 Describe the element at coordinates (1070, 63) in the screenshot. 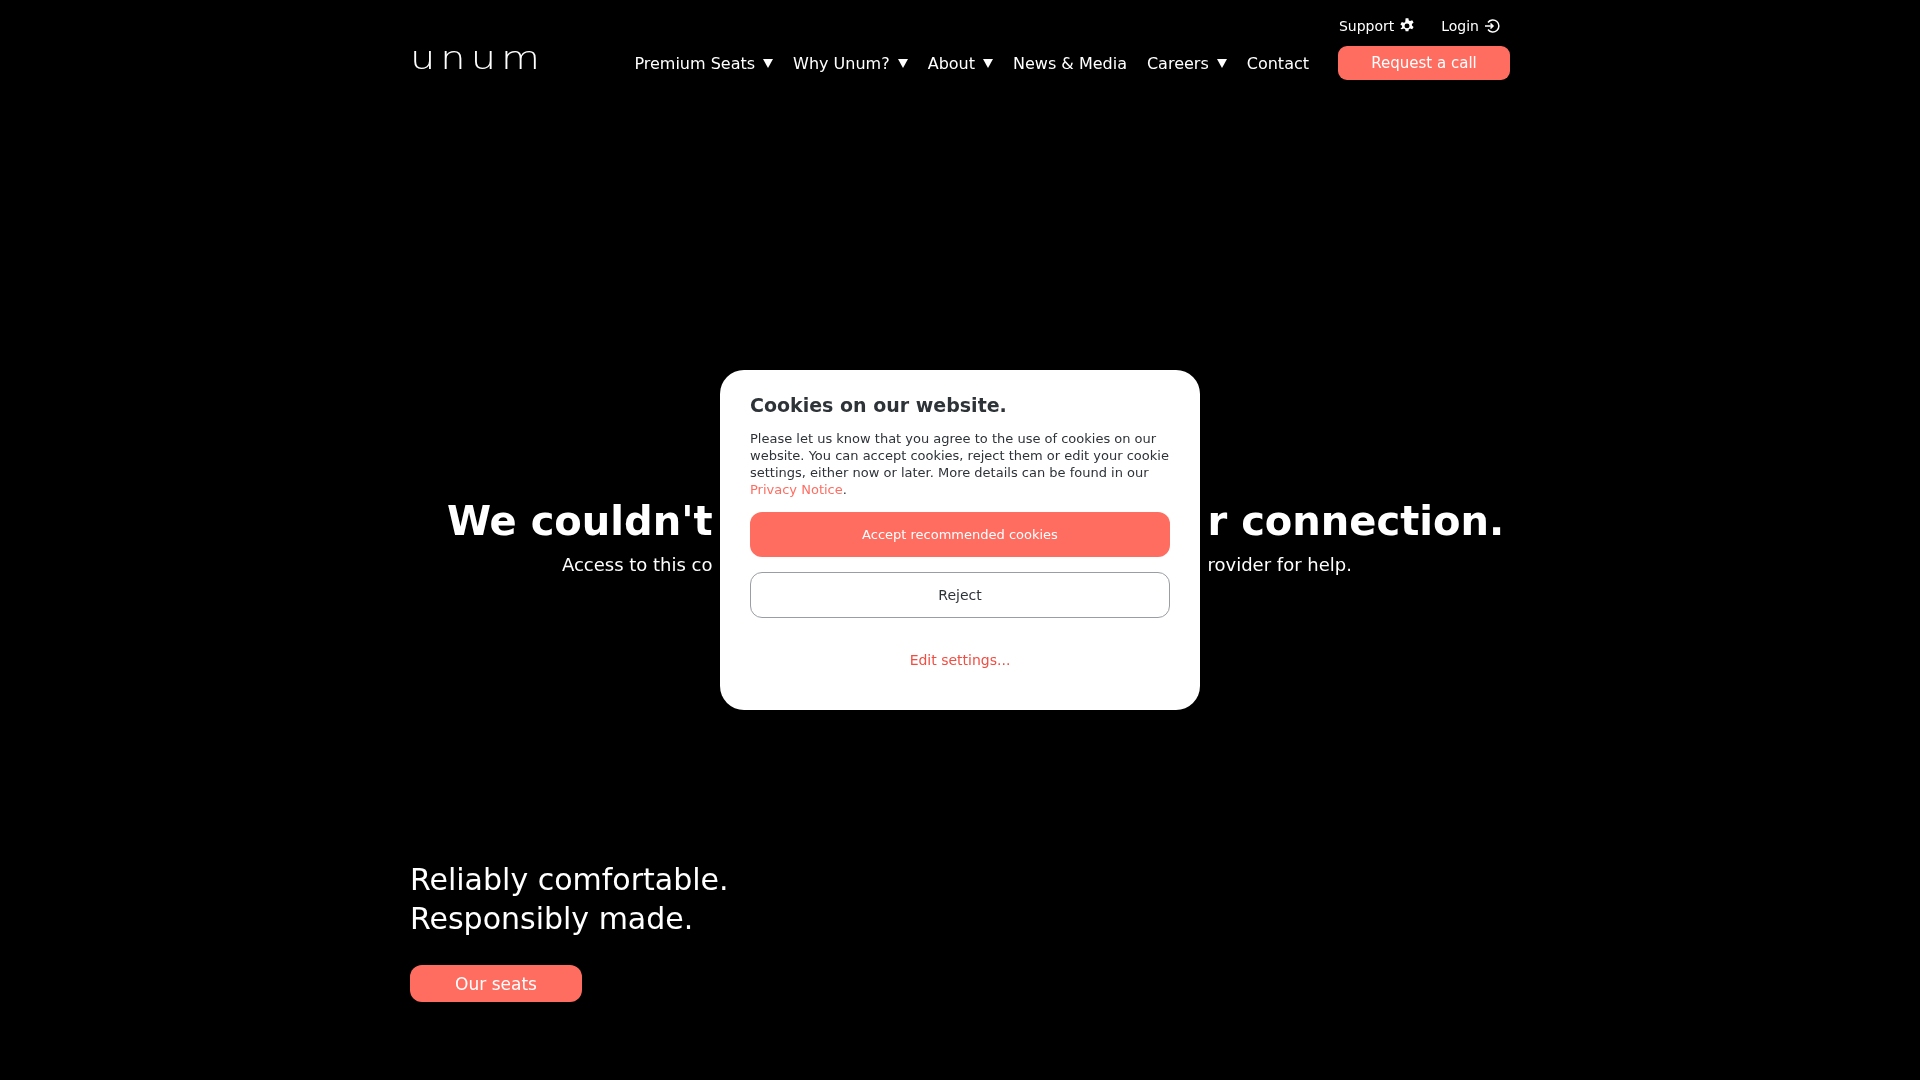

I see `nav-item: News & Media` at that location.